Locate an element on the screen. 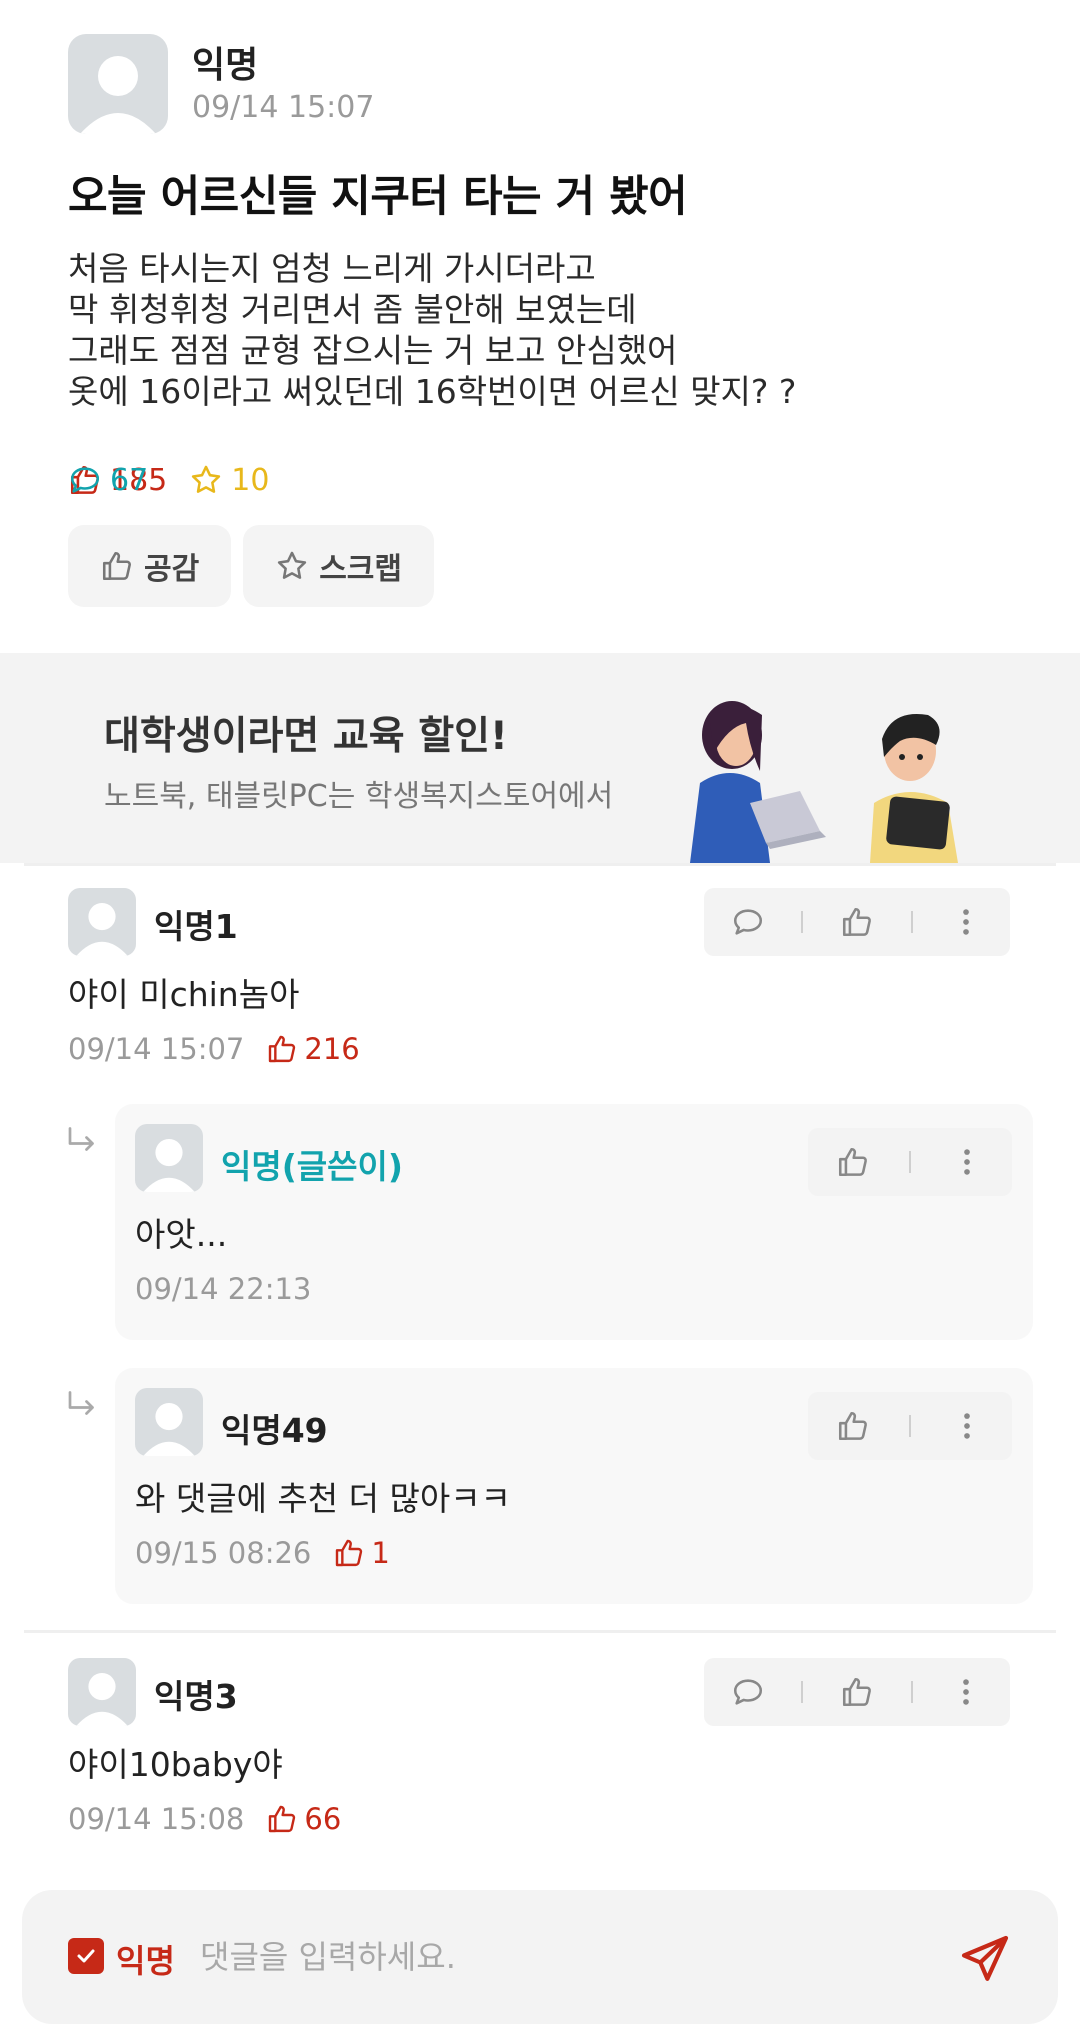 The height and width of the screenshot is (2044, 1080). checkmark-icon is located at coordinates (86, 1956).